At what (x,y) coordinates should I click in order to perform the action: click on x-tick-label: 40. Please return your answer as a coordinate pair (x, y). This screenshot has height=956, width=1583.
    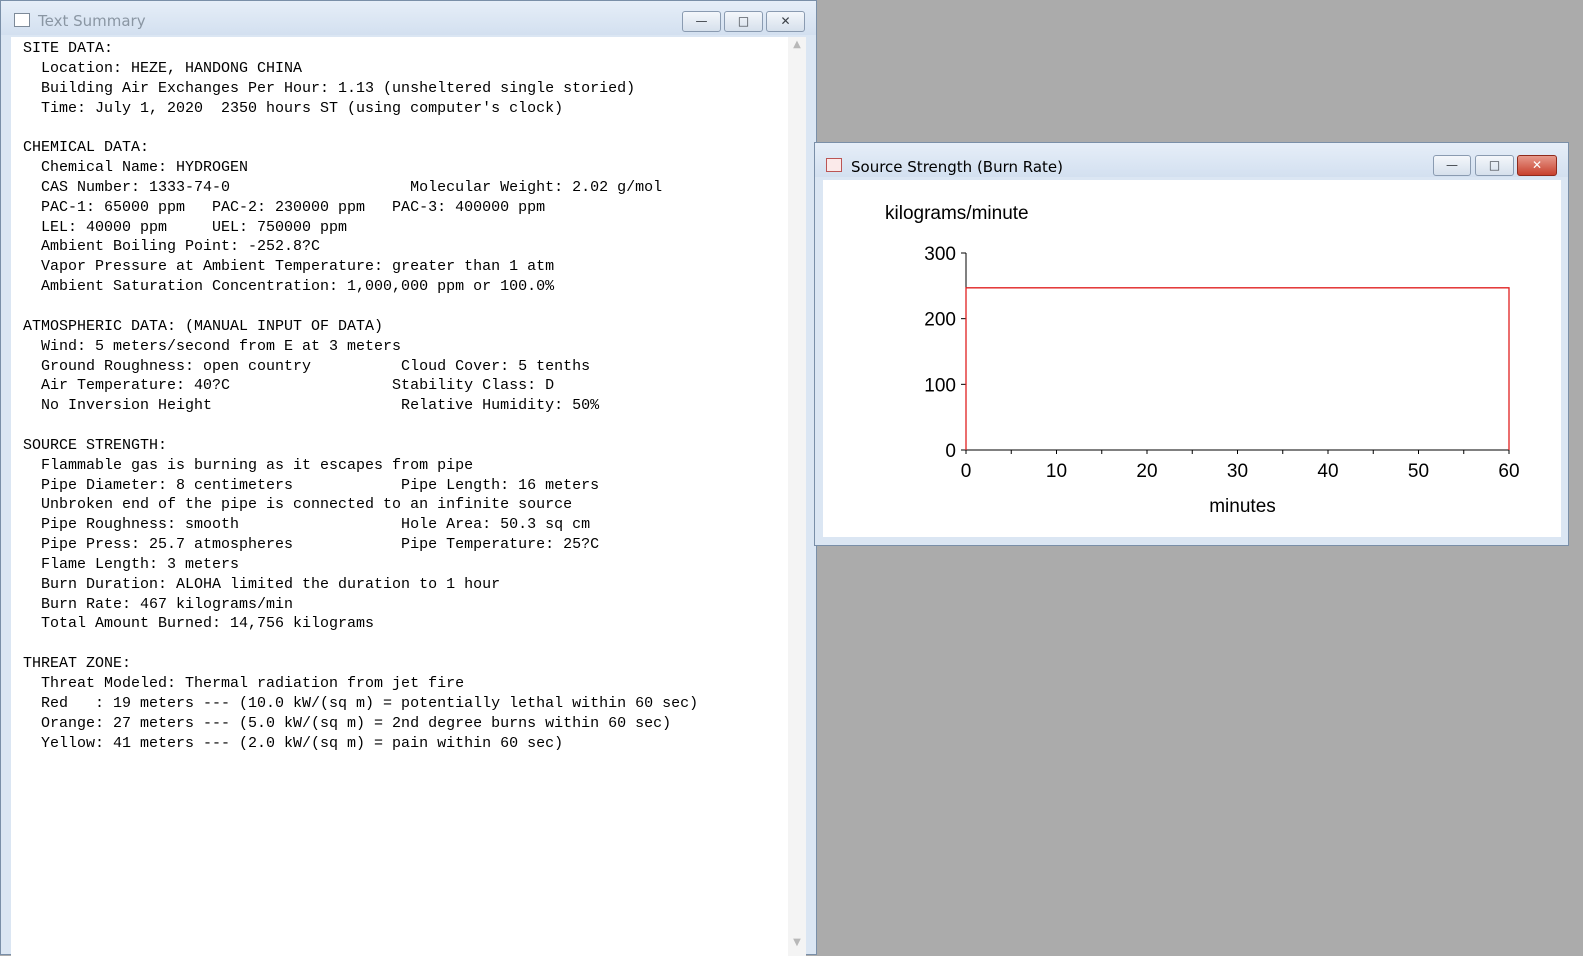
    Looking at the image, I should click on (1327, 471).